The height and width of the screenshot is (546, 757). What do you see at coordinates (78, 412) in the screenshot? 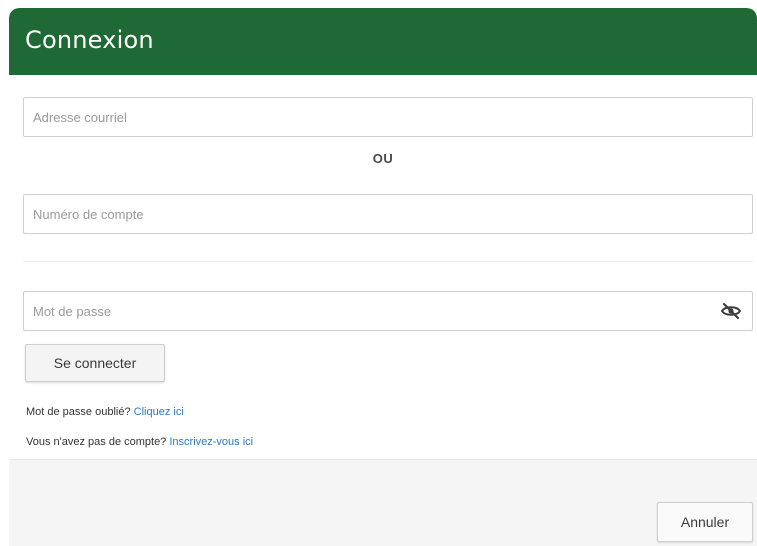
I see `forgot-password-text: Mot de passe oublié?` at bounding box center [78, 412].